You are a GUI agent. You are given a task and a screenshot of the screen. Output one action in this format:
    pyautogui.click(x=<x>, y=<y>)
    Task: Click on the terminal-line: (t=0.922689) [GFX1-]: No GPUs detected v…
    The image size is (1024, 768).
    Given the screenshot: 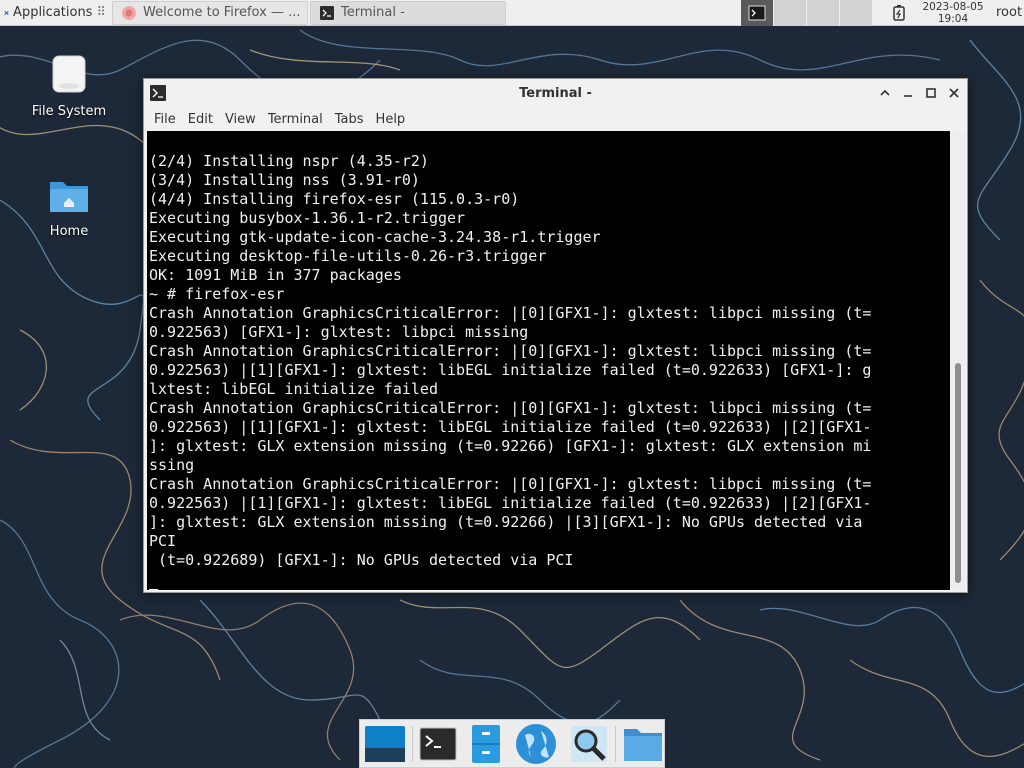 What is the action you would take?
    pyautogui.click(x=361, y=560)
    